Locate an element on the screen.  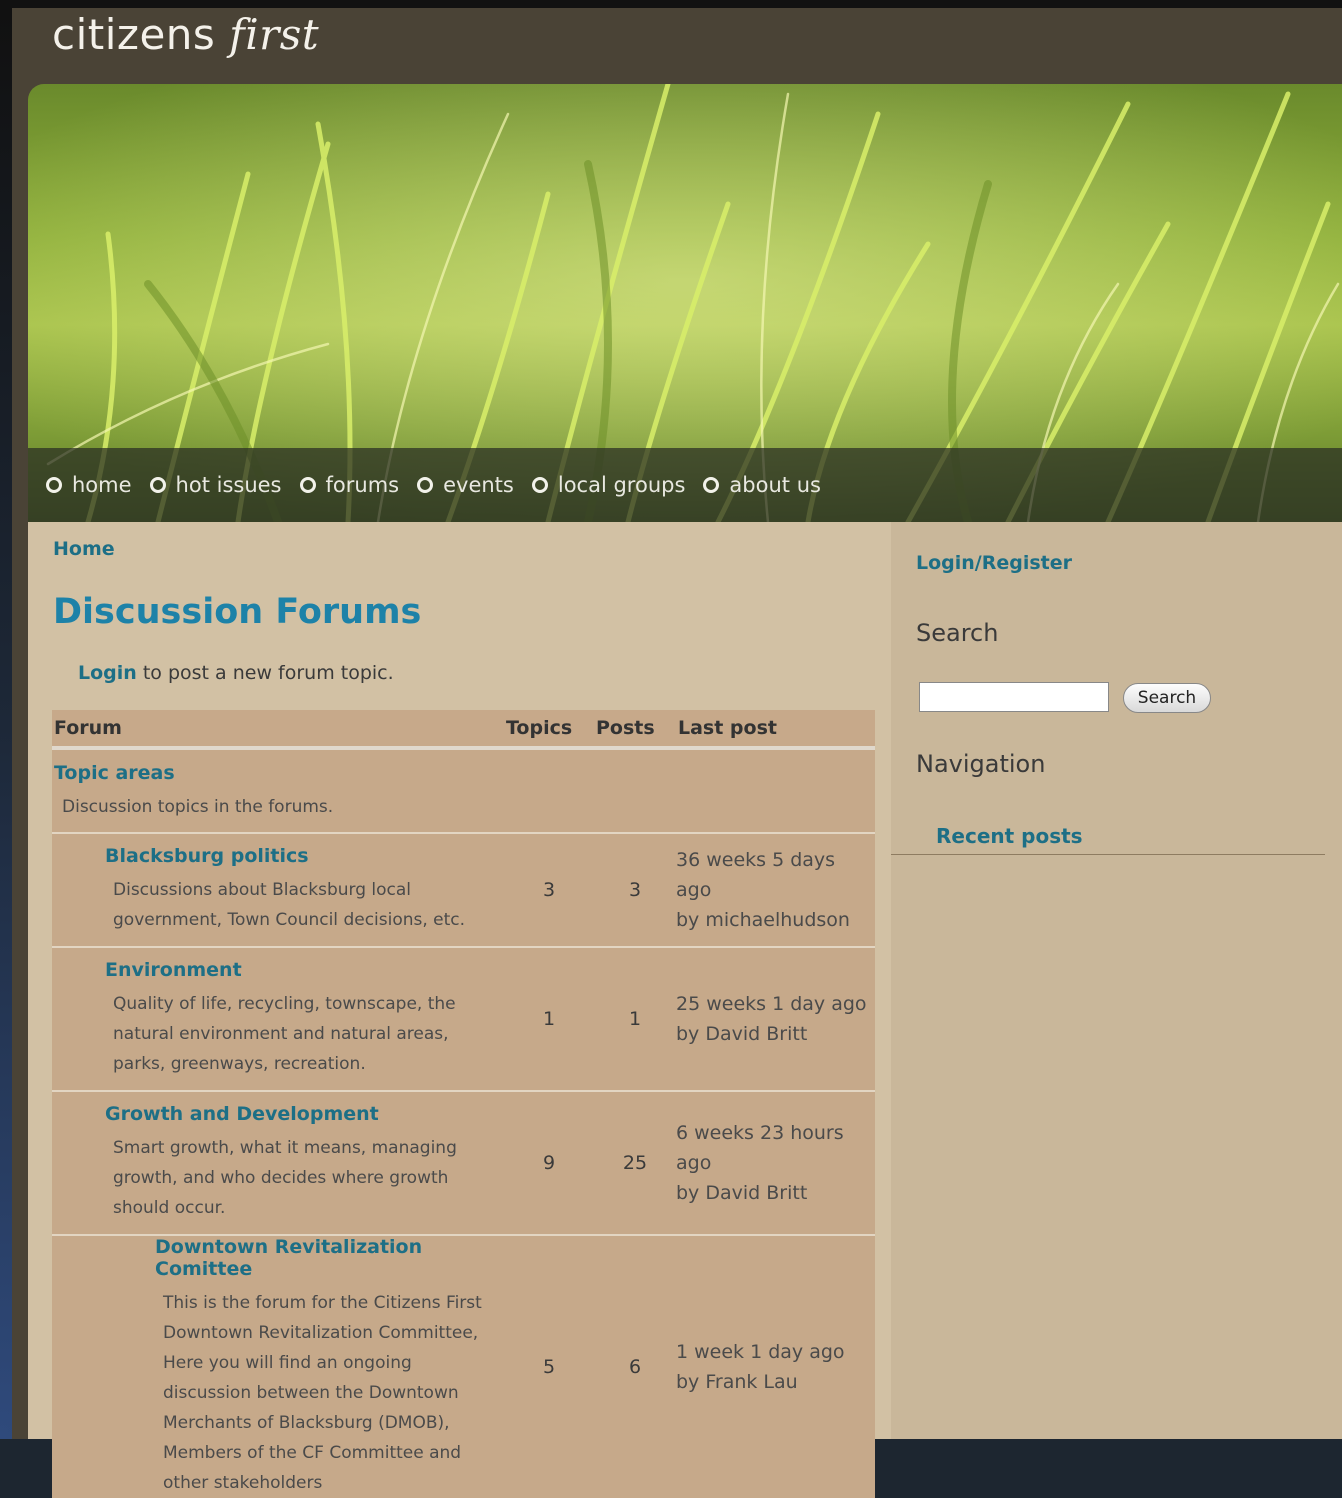
page-title: Discussion Forums is located at coordinates (237, 612).